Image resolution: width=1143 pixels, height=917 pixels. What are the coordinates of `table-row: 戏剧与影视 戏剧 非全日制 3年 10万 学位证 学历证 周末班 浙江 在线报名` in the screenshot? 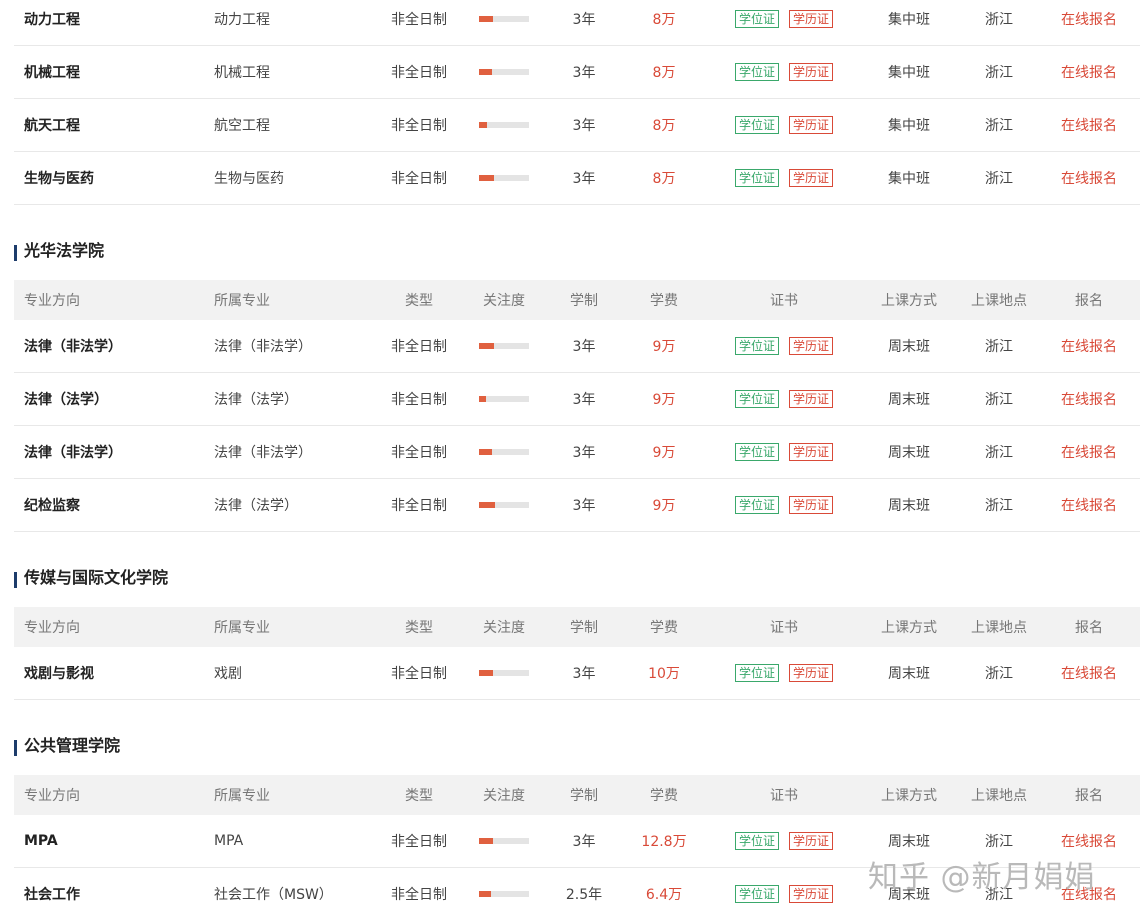 It's located at (577, 673).